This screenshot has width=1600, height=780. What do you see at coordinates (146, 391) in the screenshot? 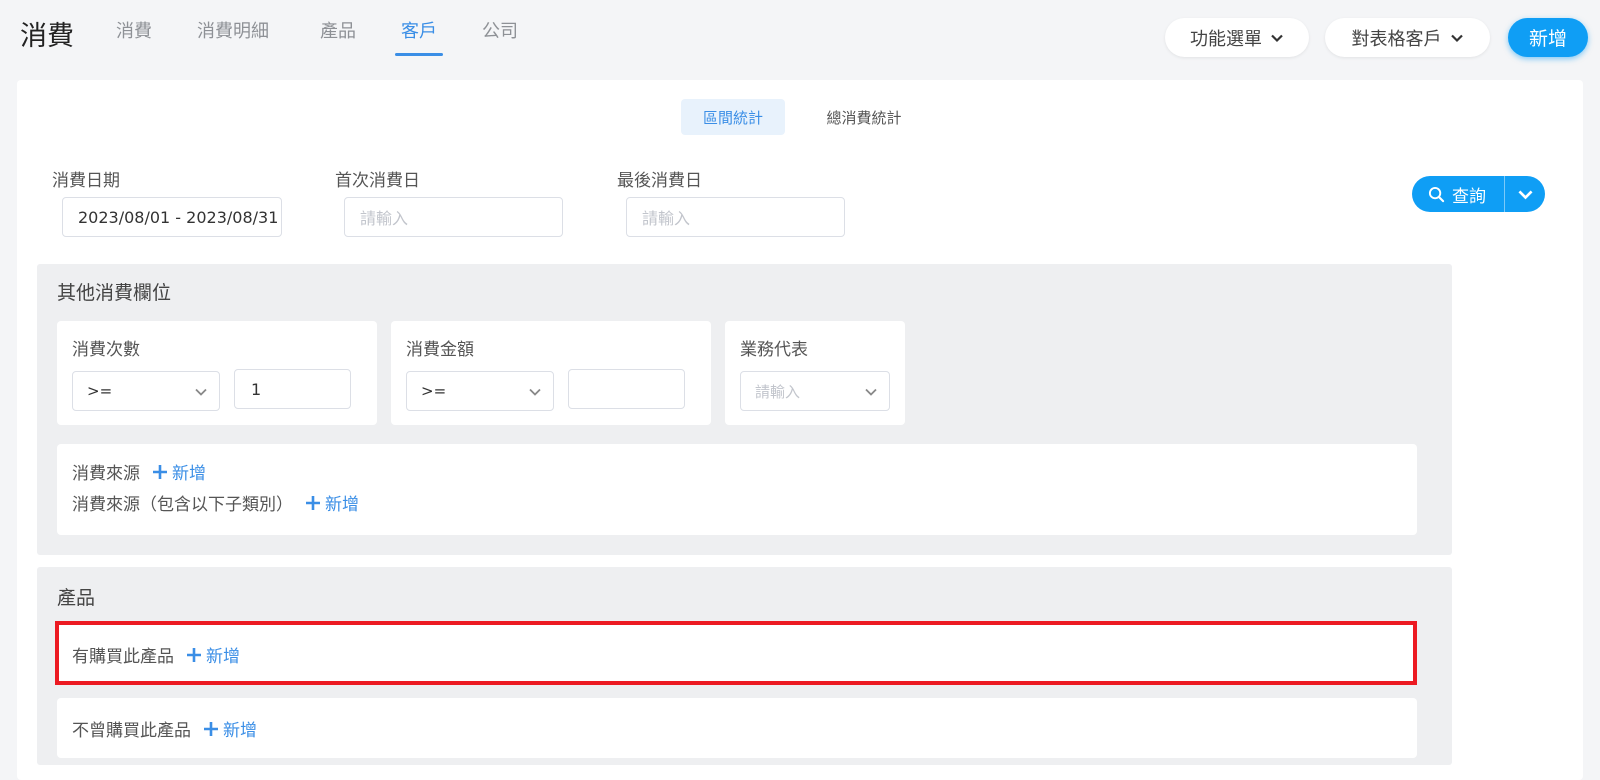
I see `count-operator-select: >=` at bounding box center [146, 391].